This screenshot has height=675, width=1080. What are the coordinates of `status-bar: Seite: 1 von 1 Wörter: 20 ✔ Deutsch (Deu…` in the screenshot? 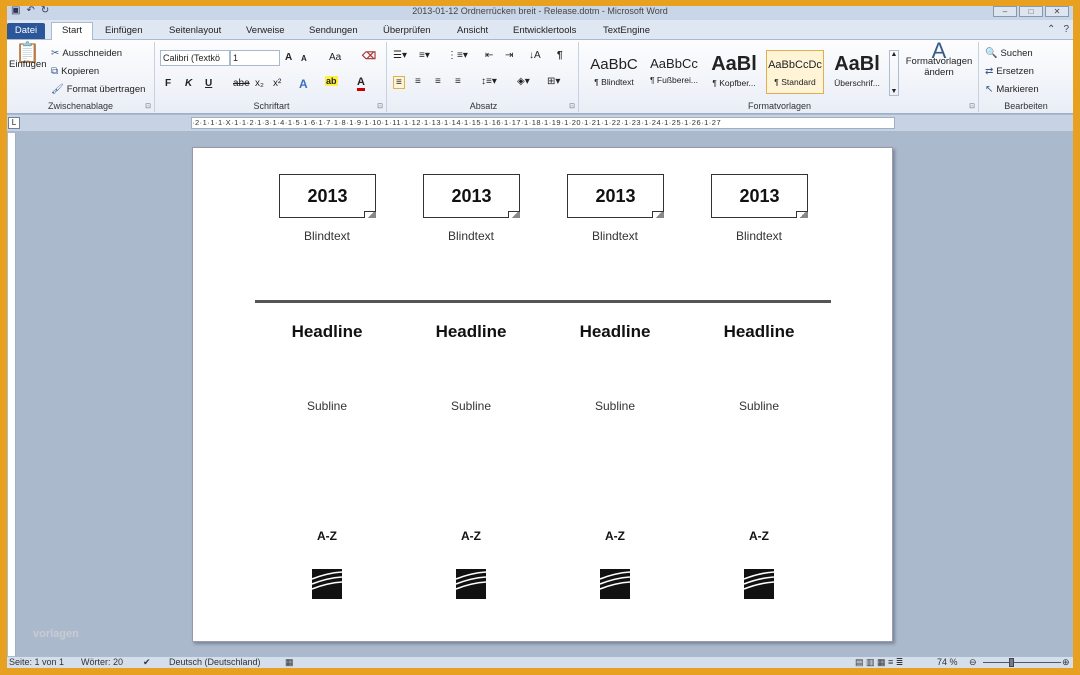 It's located at (540, 662).